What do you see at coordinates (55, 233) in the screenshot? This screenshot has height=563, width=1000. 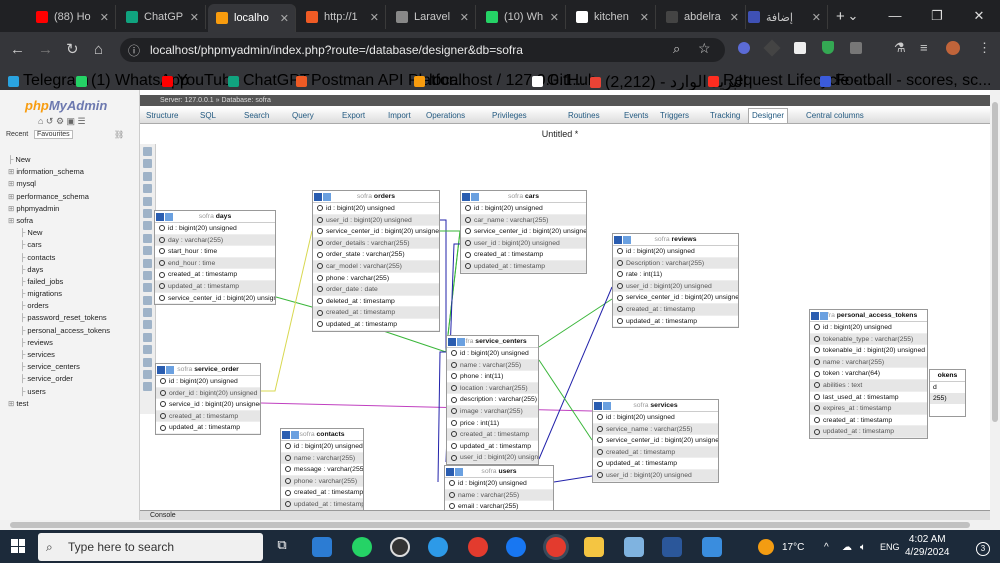 I see `sidebar-item: ├ New` at bounding box center [55, 233].